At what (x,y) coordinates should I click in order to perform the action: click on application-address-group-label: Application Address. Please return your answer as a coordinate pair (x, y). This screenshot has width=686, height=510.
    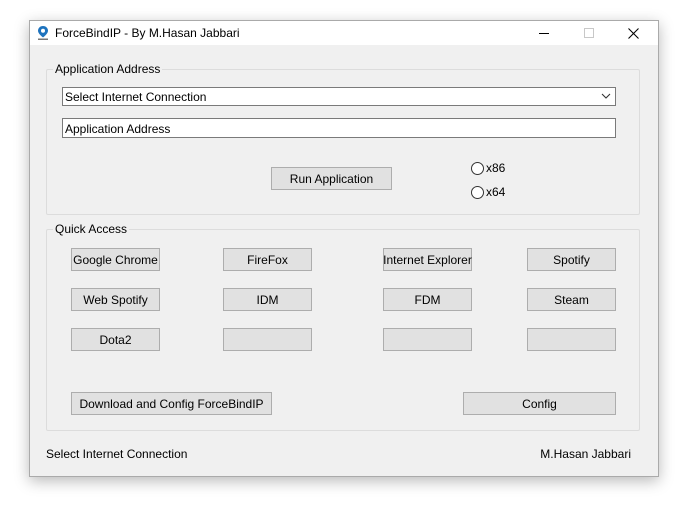
    Looking at the image, I should click on (108, 69).